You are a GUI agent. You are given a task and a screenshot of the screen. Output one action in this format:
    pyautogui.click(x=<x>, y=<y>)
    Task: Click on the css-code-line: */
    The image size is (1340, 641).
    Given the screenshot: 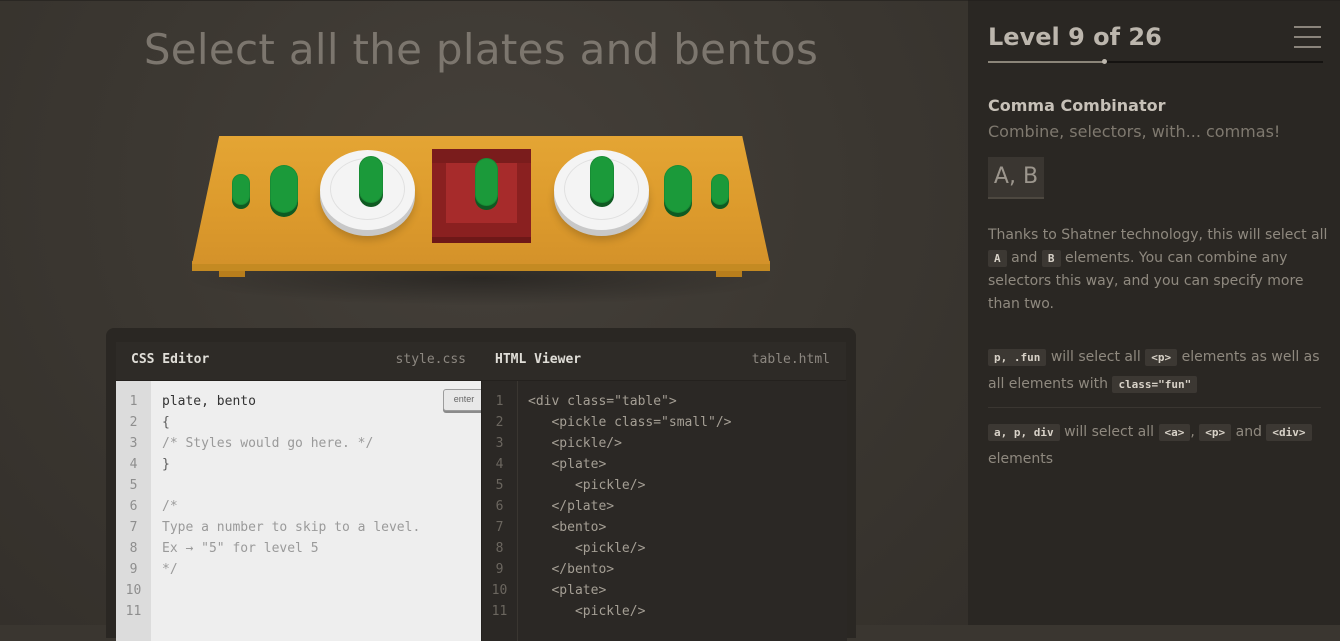 What is the action you would take?
    pyautogui.click(x=170, y=569)
    